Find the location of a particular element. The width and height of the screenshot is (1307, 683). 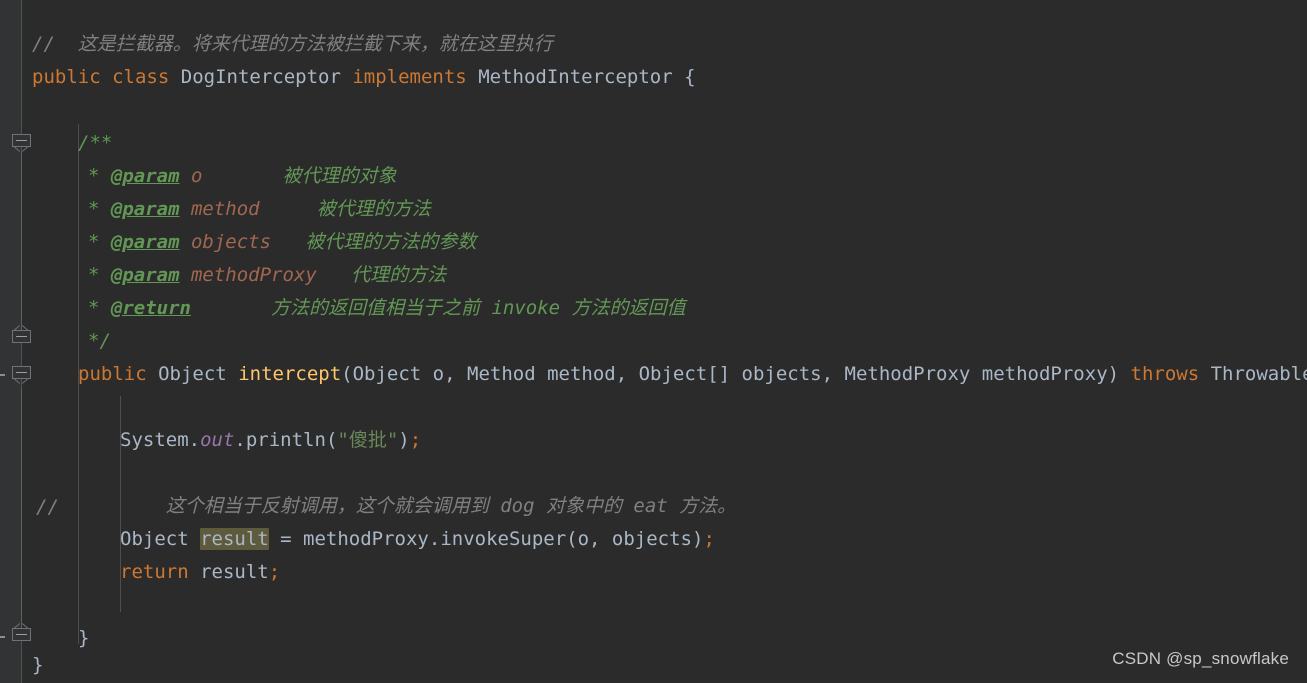

code-token: class is located at coordinates (141, 77).